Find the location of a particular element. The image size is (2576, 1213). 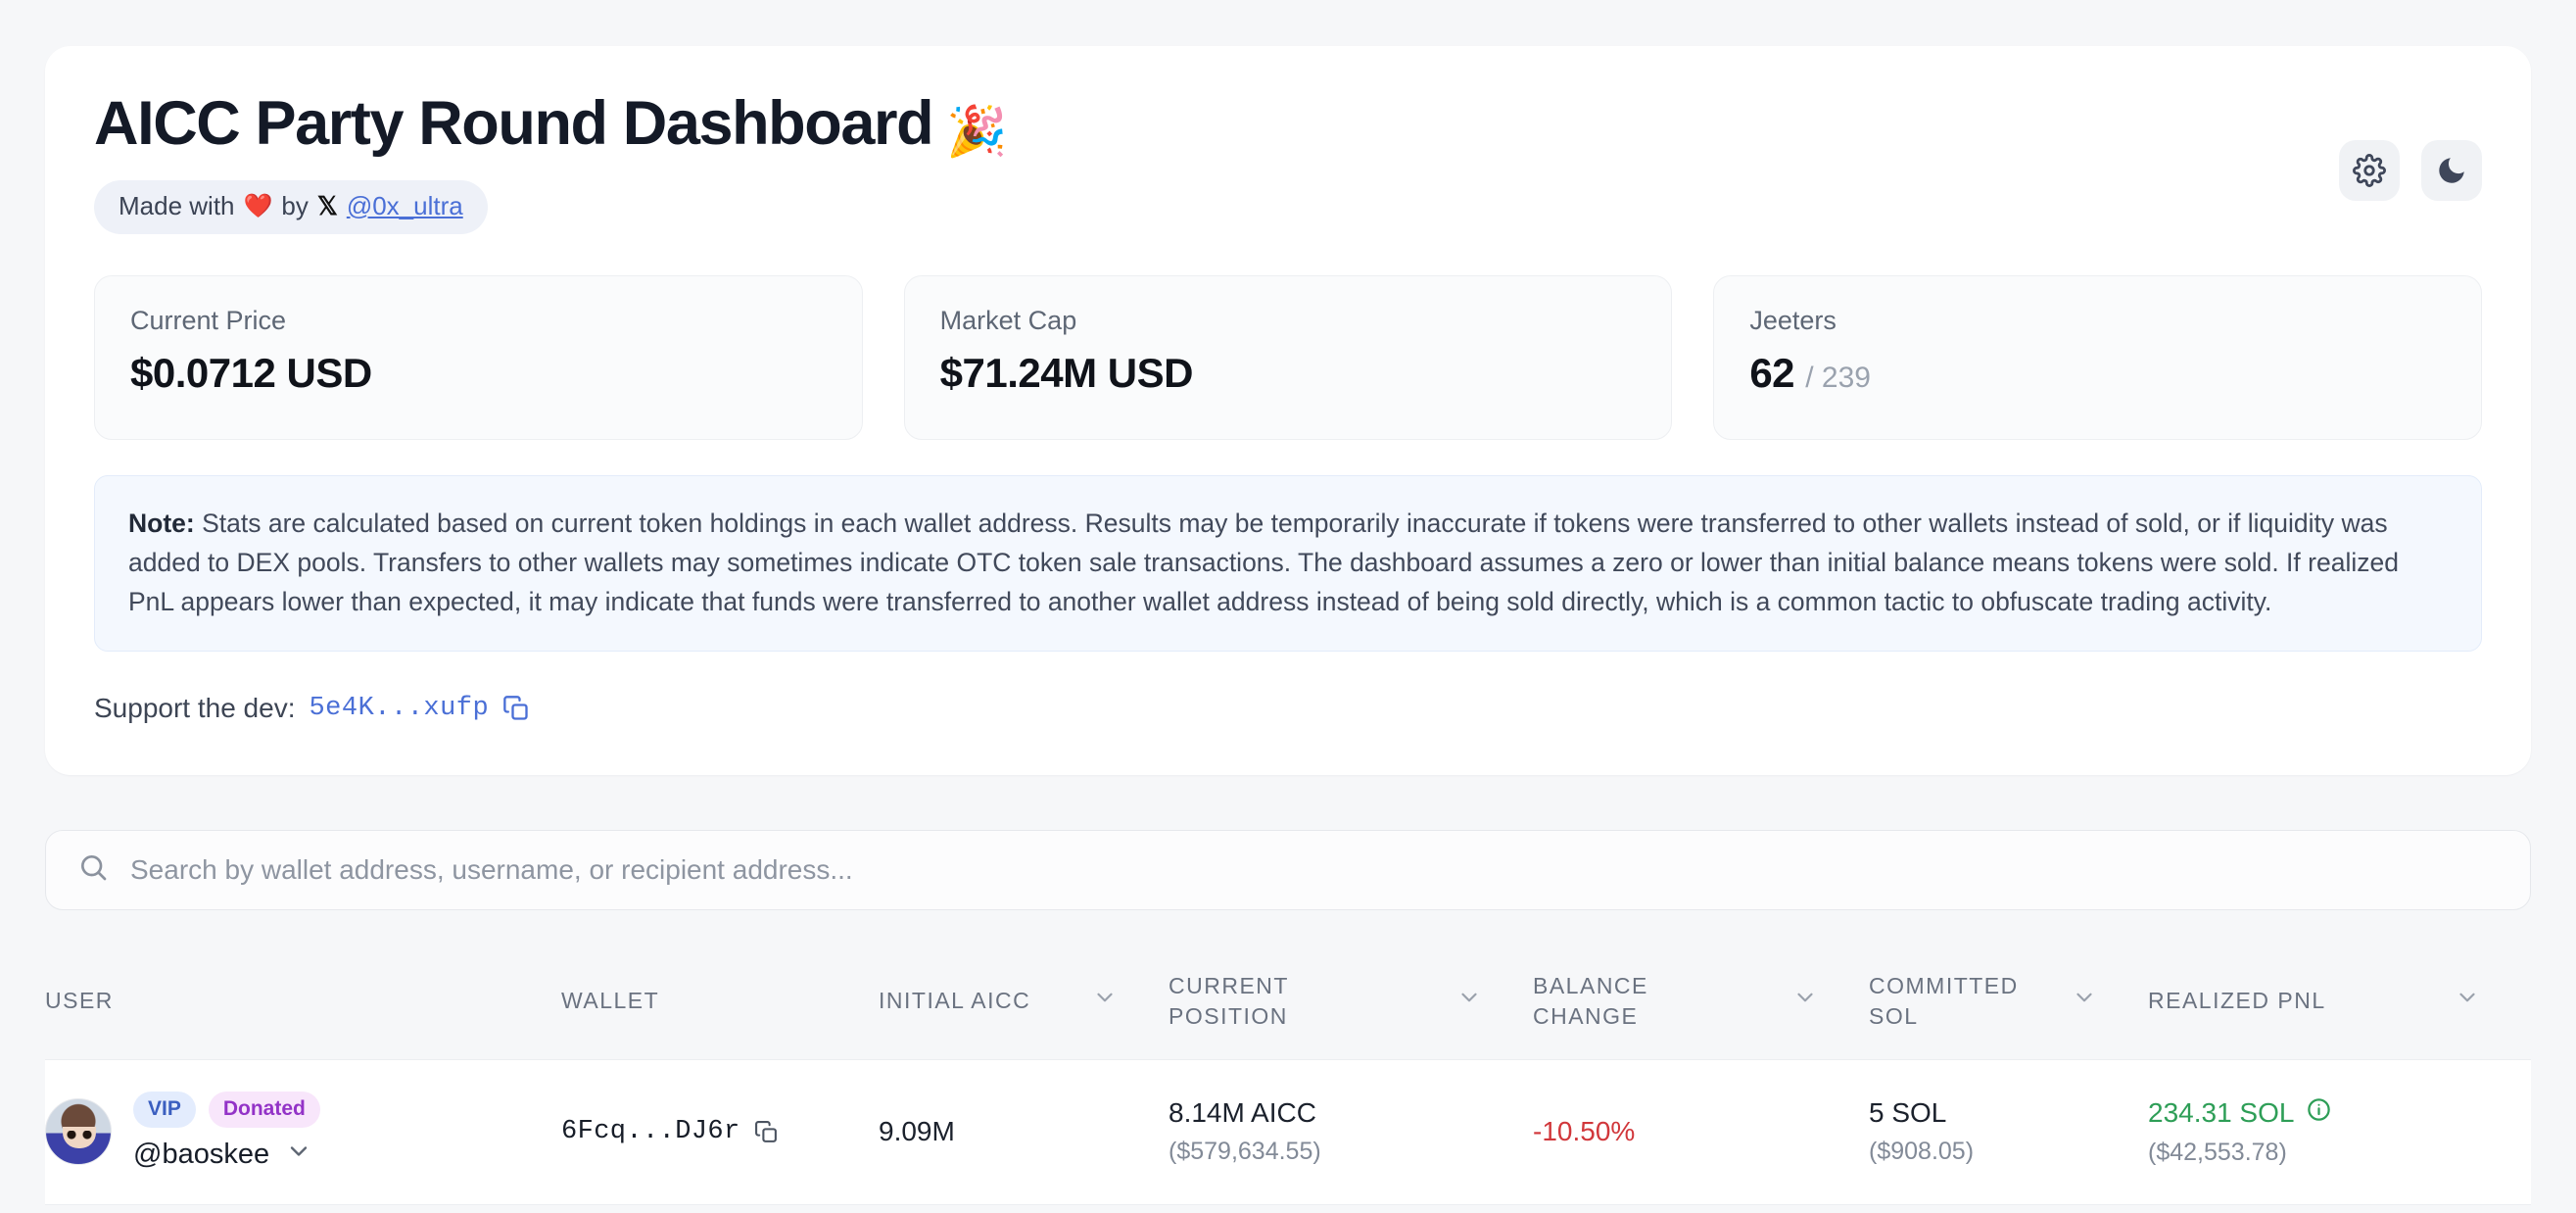

party-popper-icon: 🎉 is located at coordinates (976, 131).